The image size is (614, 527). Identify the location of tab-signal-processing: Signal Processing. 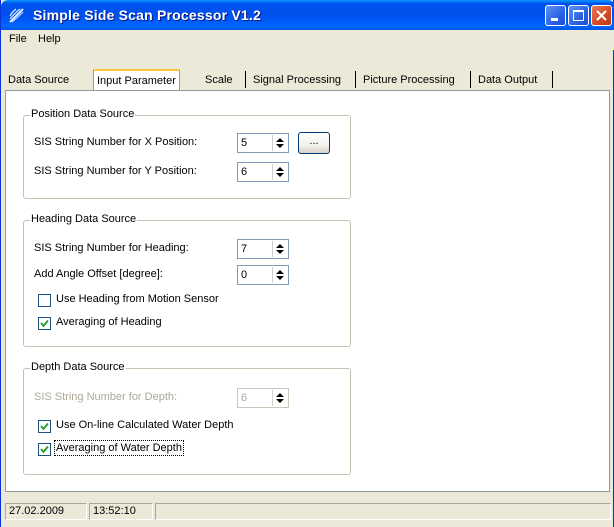
(297, 80).